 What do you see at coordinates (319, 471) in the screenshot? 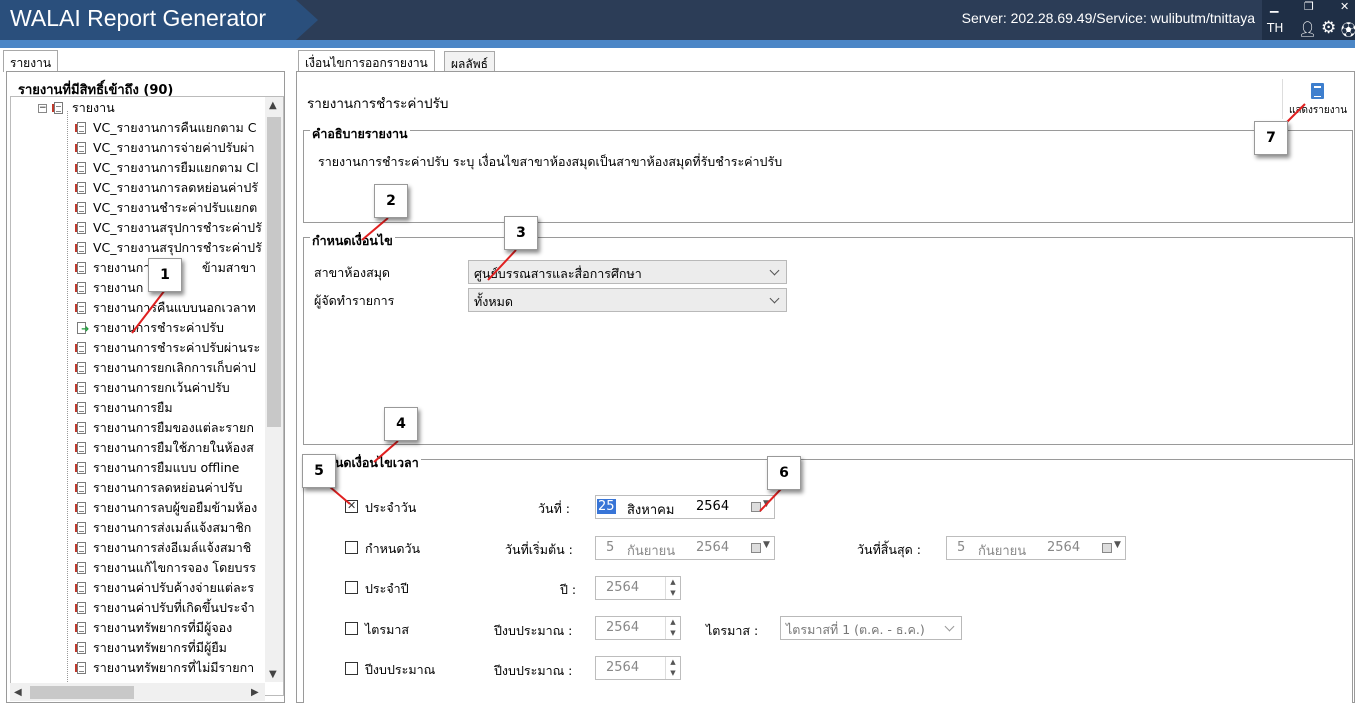
I see `callout-5: 5` at bounding box center [319, 471].